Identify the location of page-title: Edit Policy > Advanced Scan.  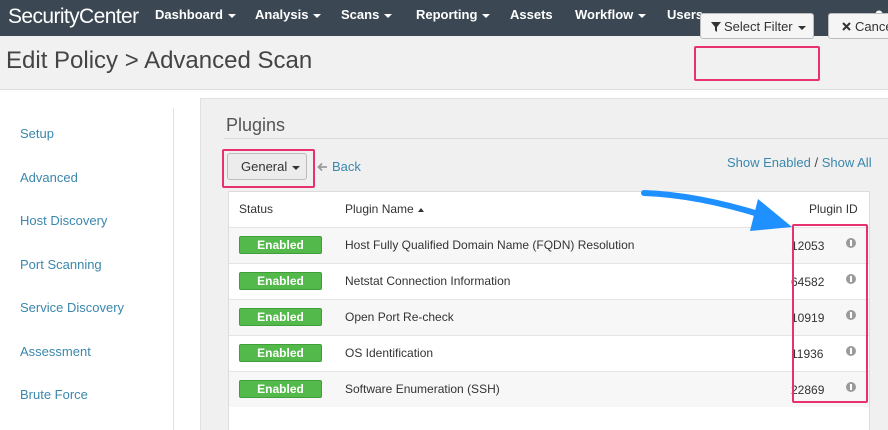
(159, 60).